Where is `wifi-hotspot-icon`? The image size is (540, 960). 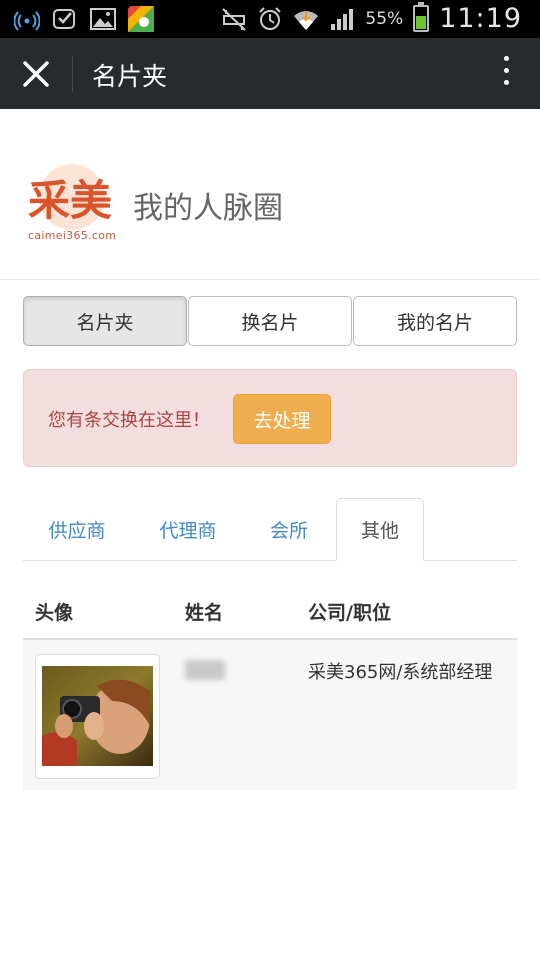
wifi-hotspot-icon is located at coordinates (27, 19).